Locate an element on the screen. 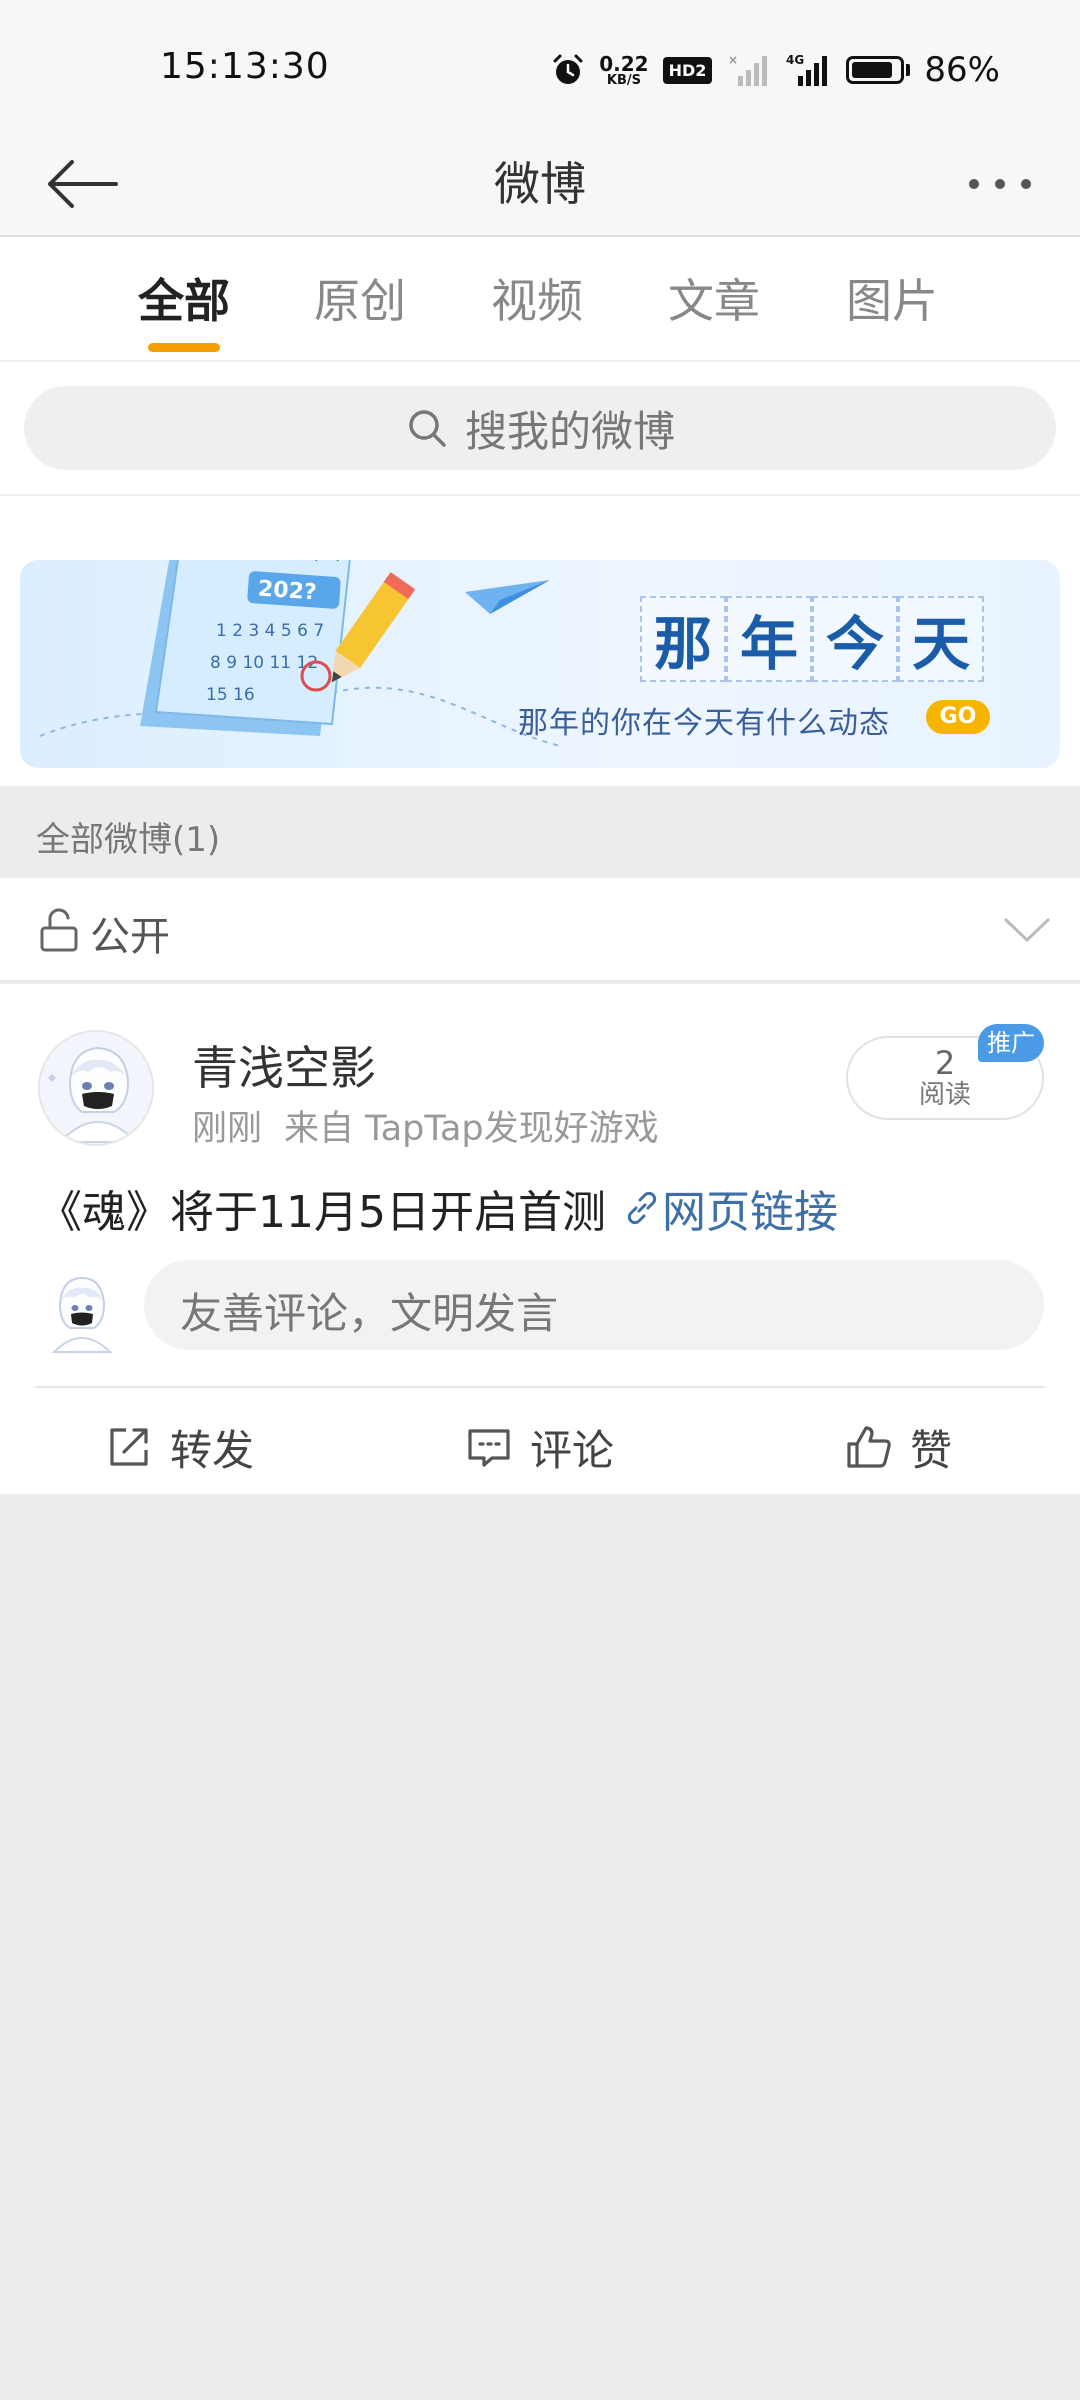  battery-fill is located at coordinates (872, 70).